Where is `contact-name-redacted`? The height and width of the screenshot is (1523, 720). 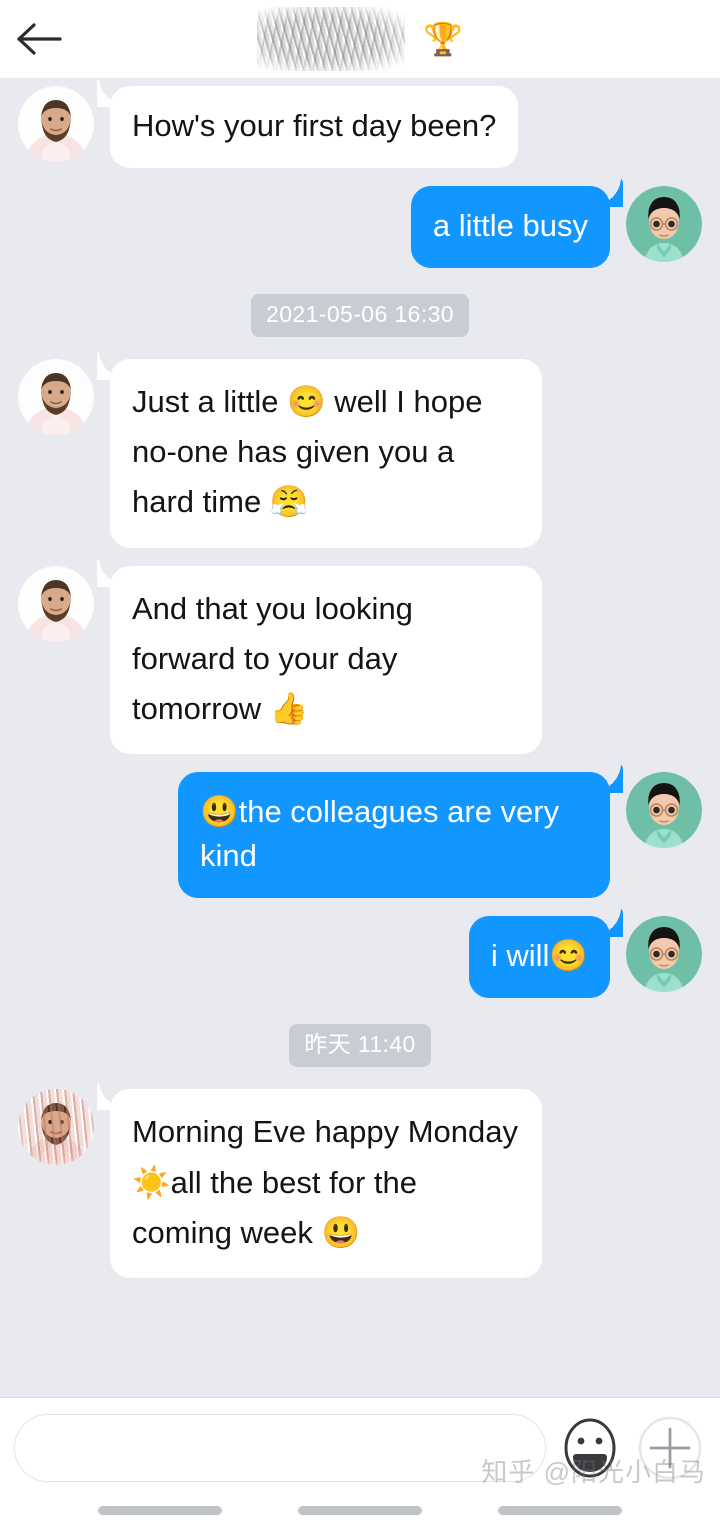
contact-name-redacted is located at coordinates (331, 39).